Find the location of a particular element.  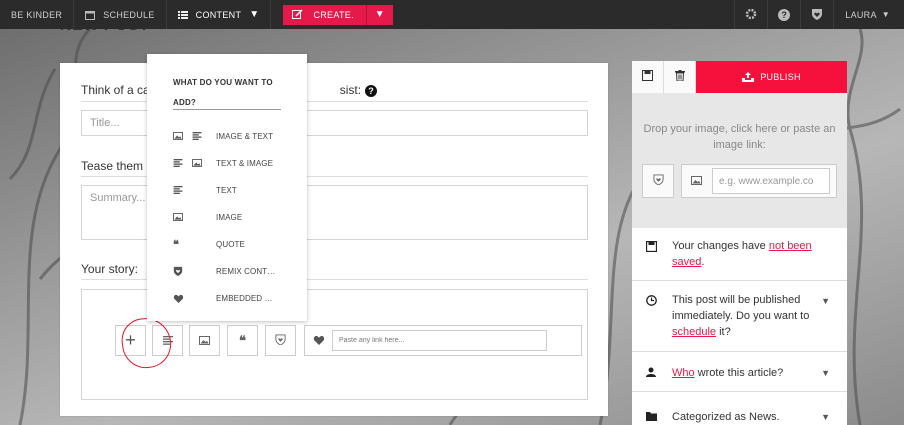

menu-item-label: TEXT is located at coordinates (226, 190).